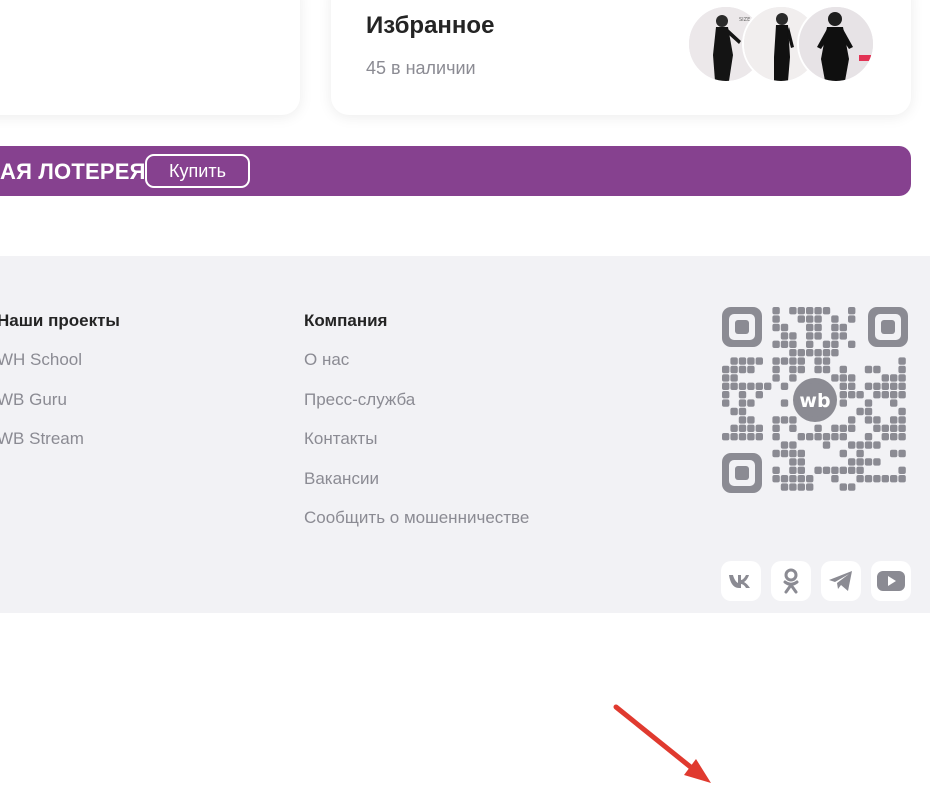  Describe the element at coordinates (416, 518) in the screenshot. I see `footer-link: Сообщить о мошенничестве` at that location.